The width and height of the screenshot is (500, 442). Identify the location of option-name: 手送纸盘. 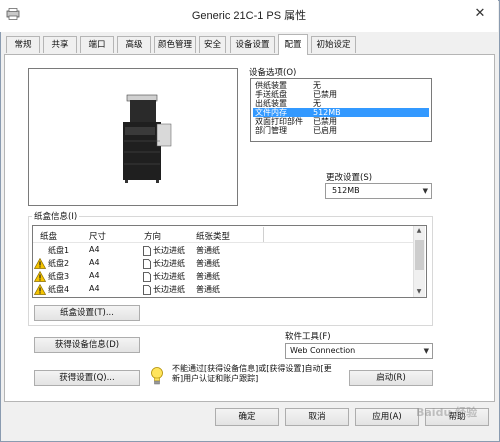
(271, 94).